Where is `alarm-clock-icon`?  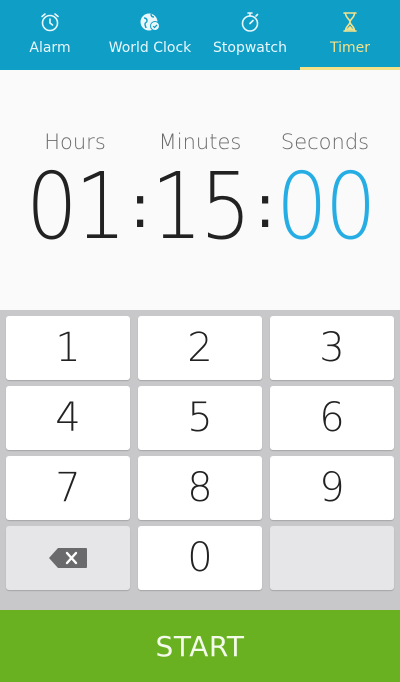 alarm-clock-icon is located at coordinates (50, 22).